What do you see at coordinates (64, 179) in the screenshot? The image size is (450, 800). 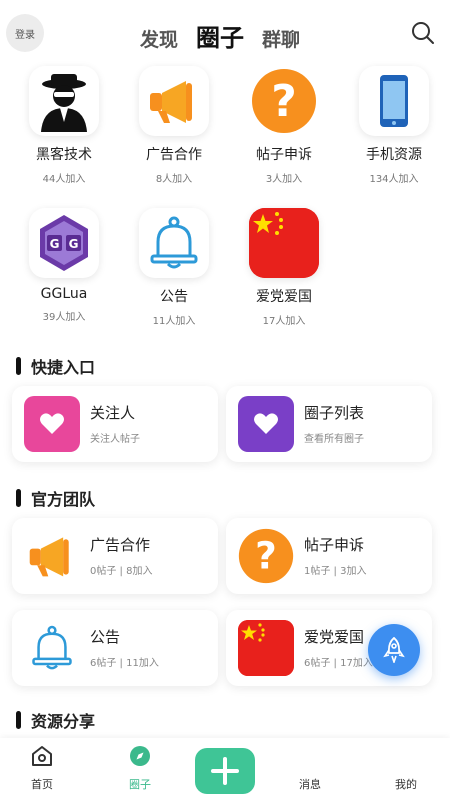 I see `circle-count: 44人加入` at bounding box center [64, 179].